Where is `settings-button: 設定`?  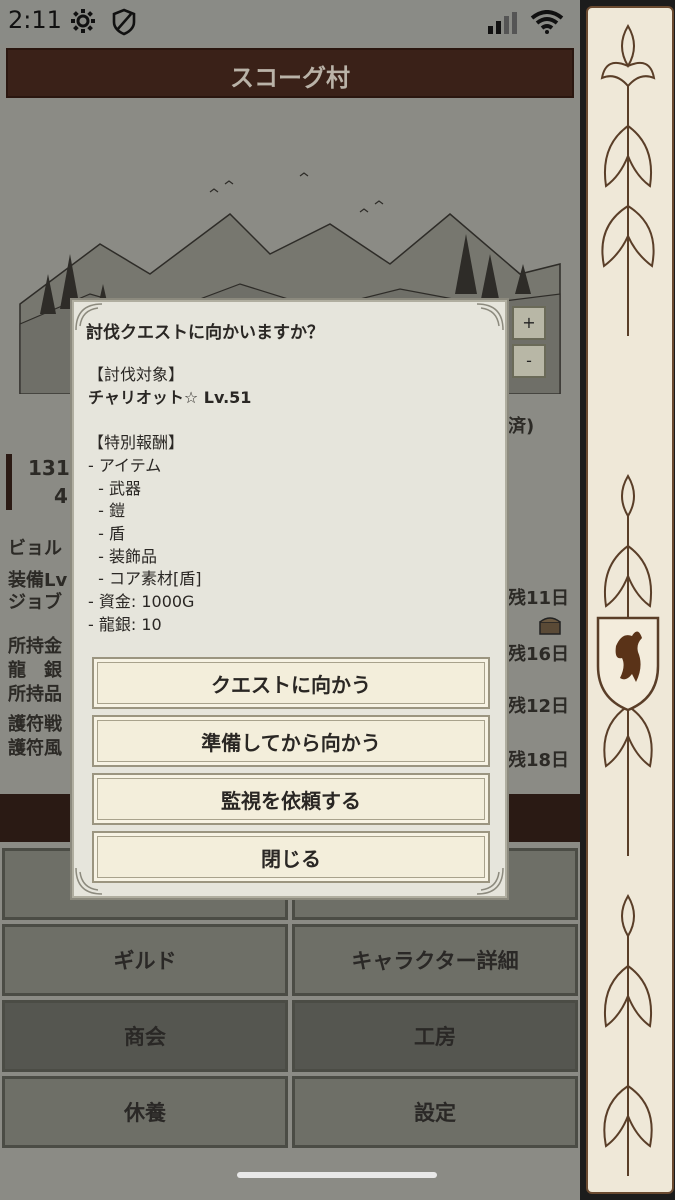 settings-button: 設定 is located at coordinates (435, 1112).